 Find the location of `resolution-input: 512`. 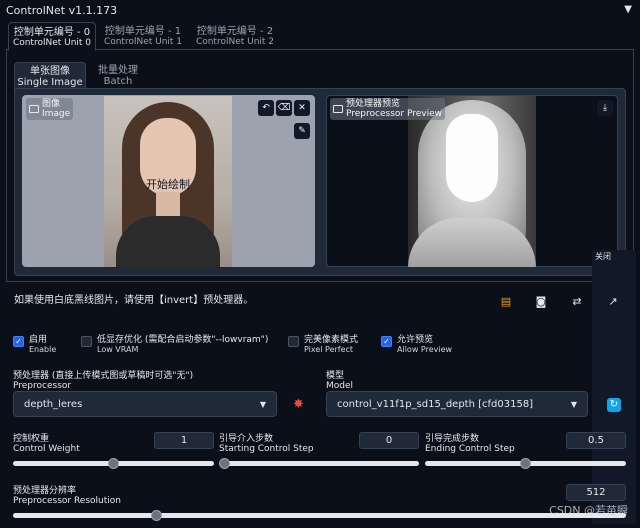

resolution-input: 512 is located at coordinates (596, 492).